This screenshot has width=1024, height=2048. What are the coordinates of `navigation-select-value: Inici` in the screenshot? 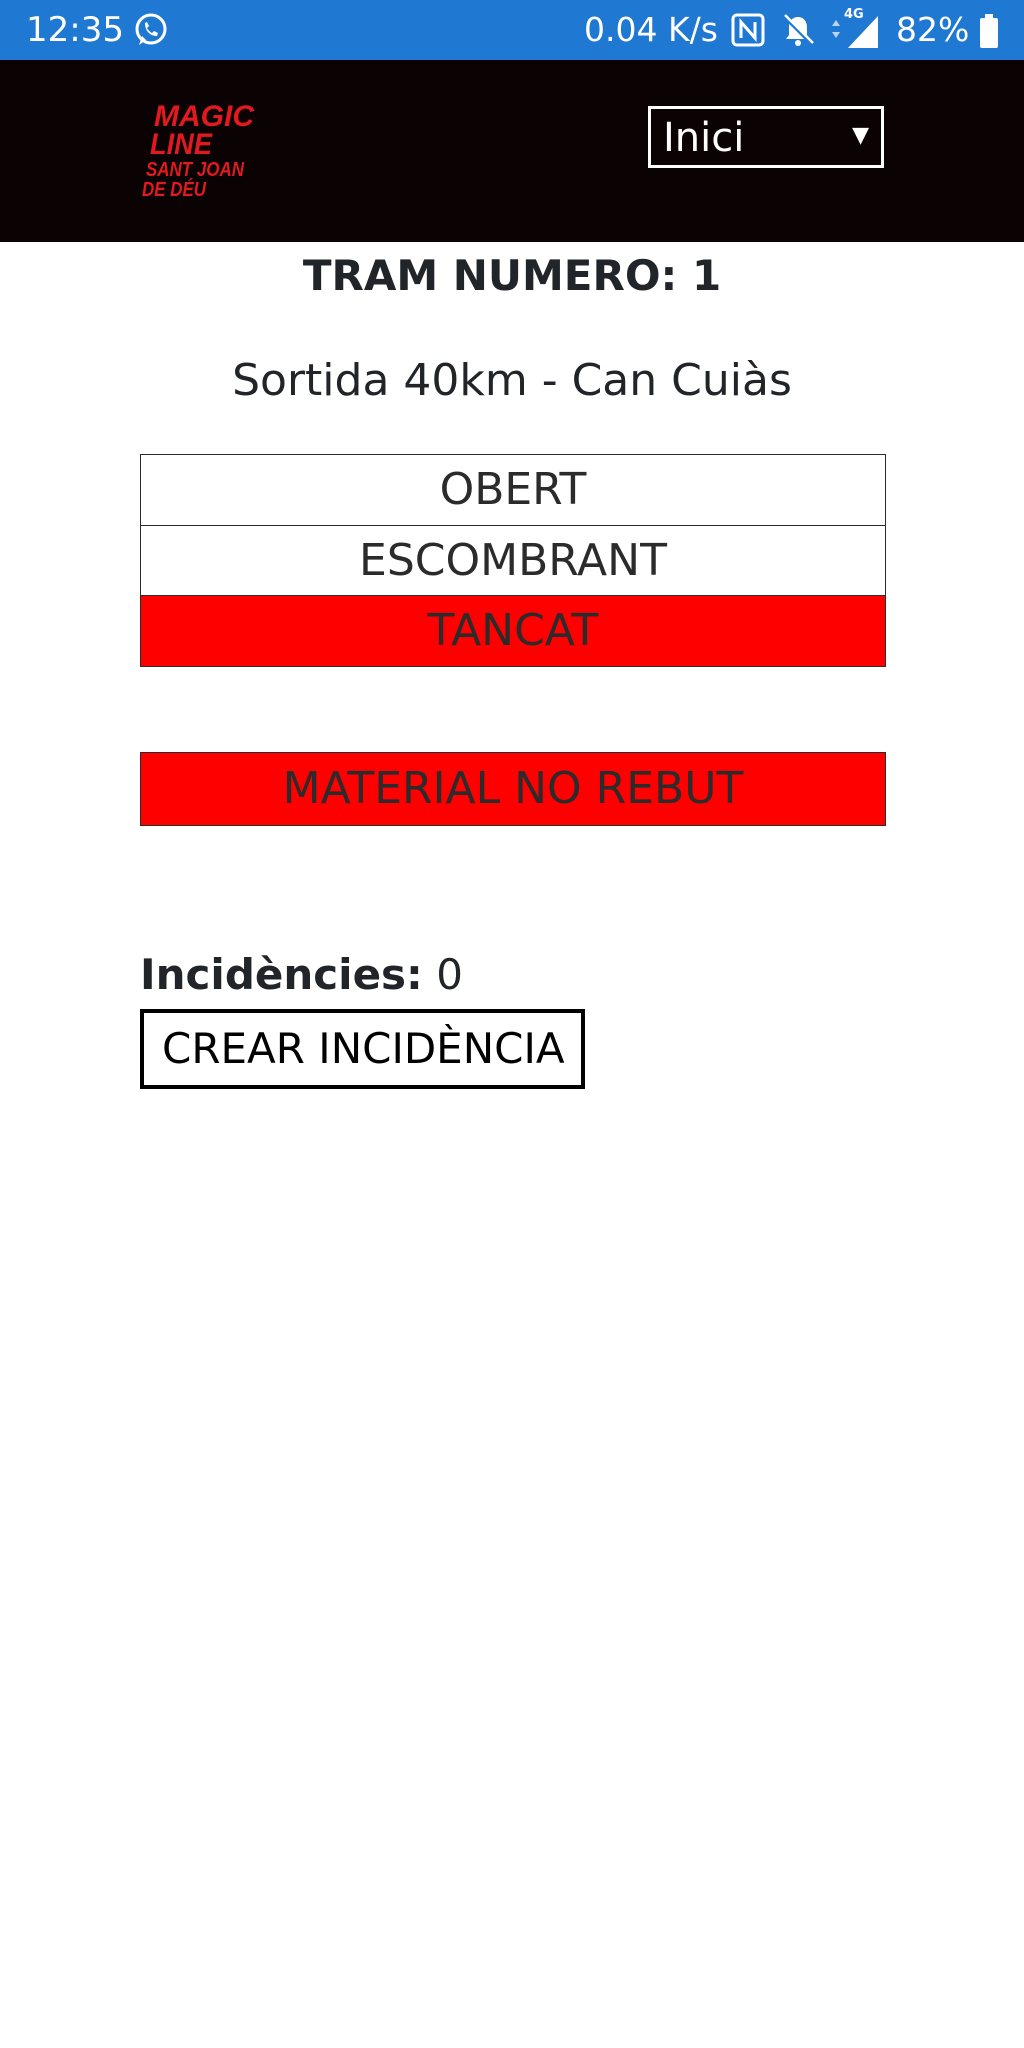 It's located at (704, 138).